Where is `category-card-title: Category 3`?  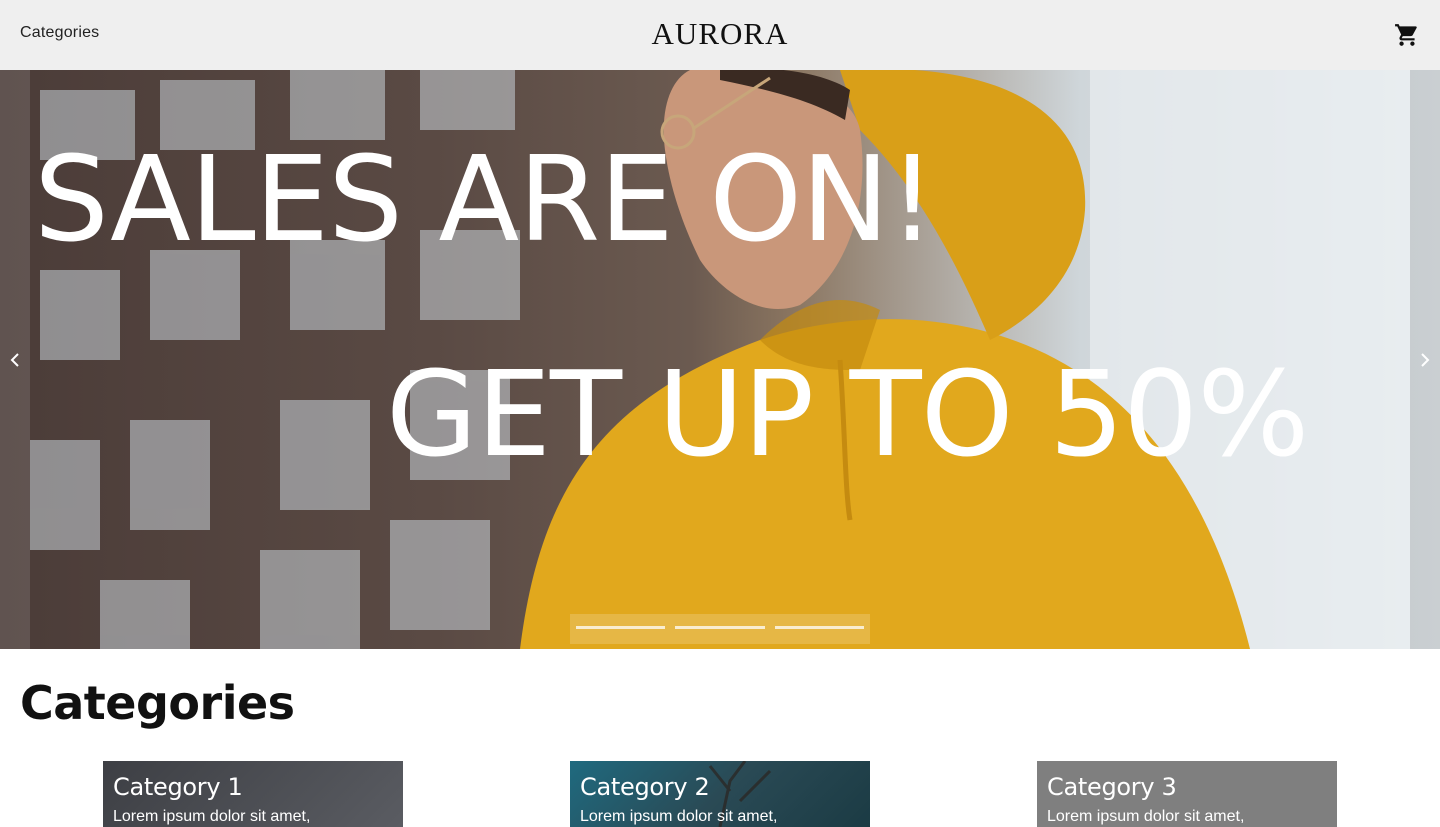
category-card-title: Category 3 is located at coordinates (1112, 787).